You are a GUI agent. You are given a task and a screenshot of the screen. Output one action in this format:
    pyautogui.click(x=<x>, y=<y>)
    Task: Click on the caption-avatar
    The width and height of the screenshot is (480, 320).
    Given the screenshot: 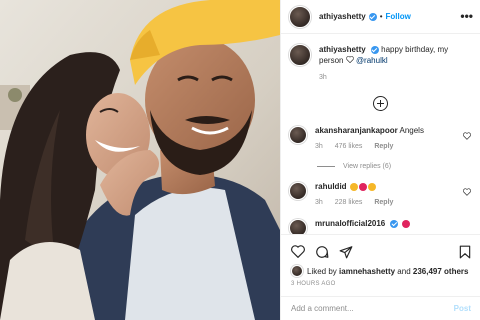 What is the action you would take?
    pyautogui.click(x=300, y=55)
    